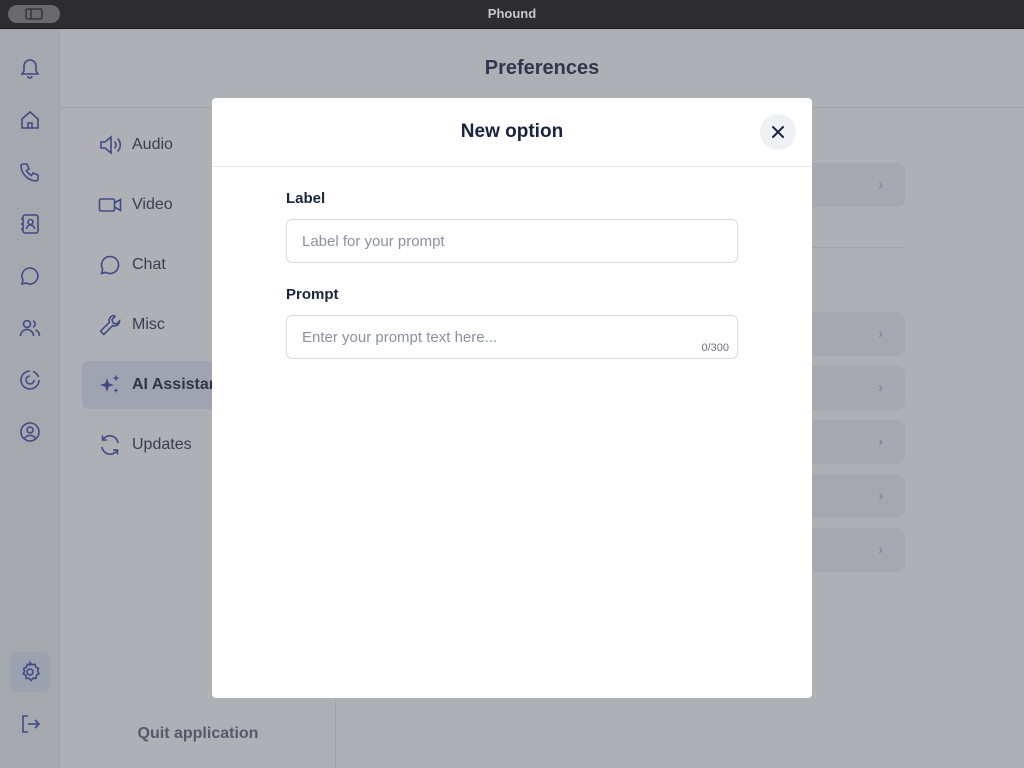 This screenshot has width=1024, height=768. What do you see at coordinates (306, 198) in the screenshot?
I see `label-field-label: Label` at bounding box center [306, 198].